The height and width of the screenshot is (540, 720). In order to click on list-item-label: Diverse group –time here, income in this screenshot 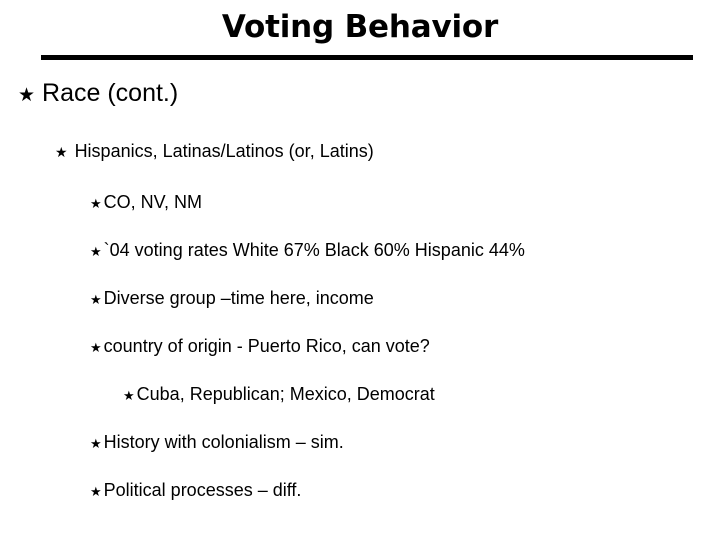, I will do `click(238, 298)`.